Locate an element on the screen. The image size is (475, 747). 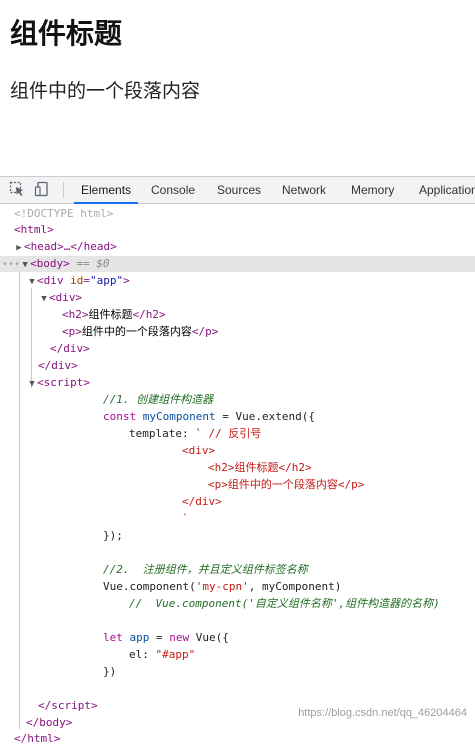
script-line: }); is located at coordinates (113, 535).